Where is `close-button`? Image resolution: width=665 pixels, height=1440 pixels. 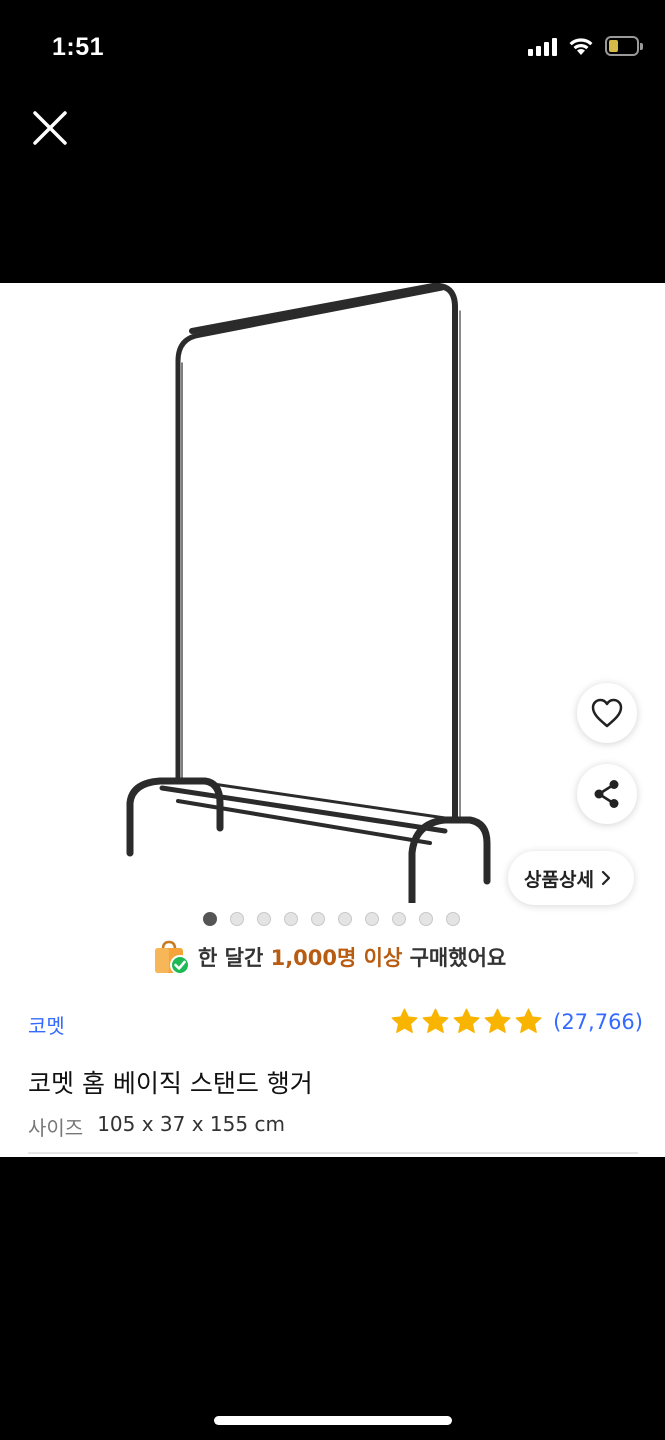
close-button is located at coordinates (50, 128).